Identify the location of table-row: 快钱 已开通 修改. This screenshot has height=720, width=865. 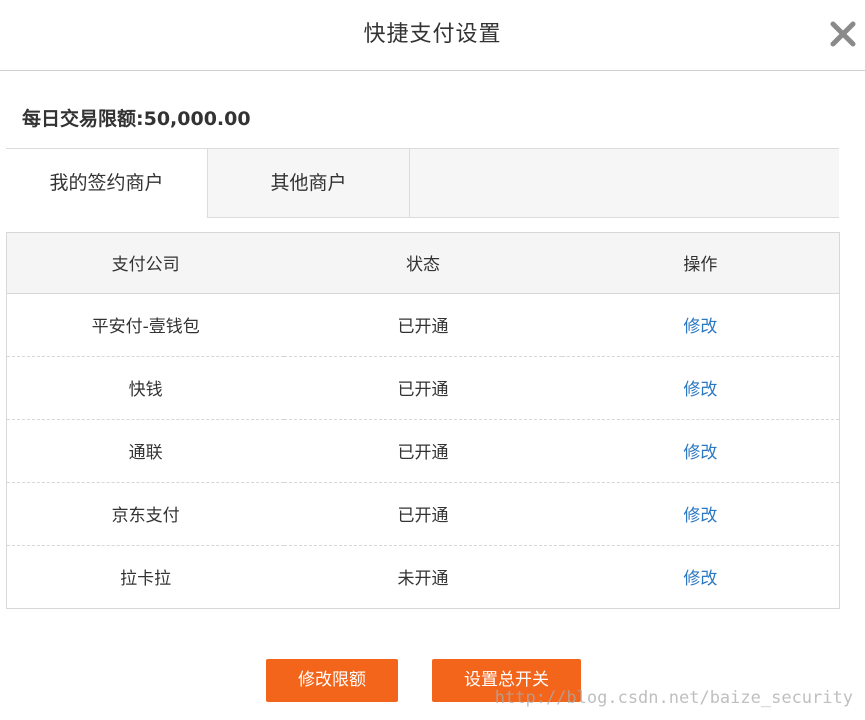
(423, 388).